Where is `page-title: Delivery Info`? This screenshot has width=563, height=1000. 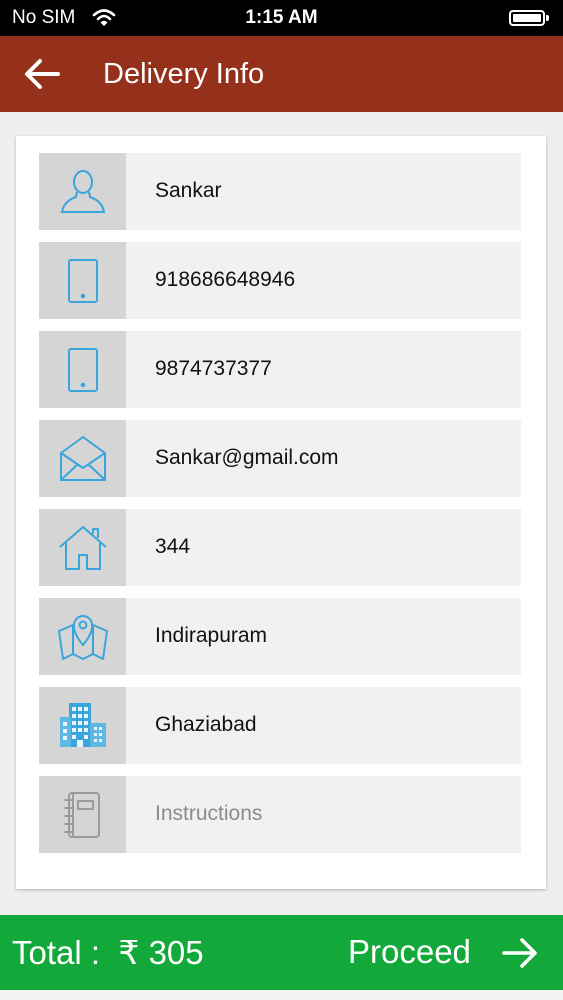 page-title: Delivery Info is located at coordinates (184, 74).